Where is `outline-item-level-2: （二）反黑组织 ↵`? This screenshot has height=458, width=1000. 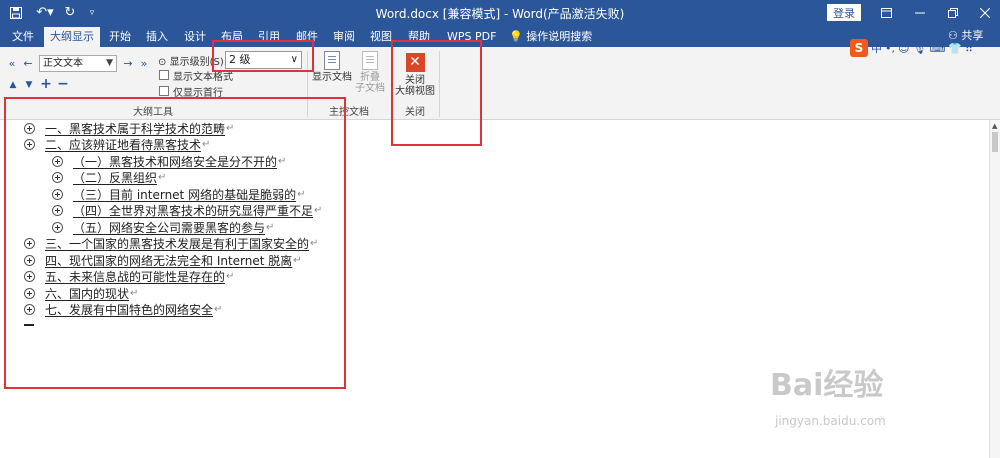 outline-item-level-2: （二）反黑组织 ↵ is located at coordinates (109, 178).